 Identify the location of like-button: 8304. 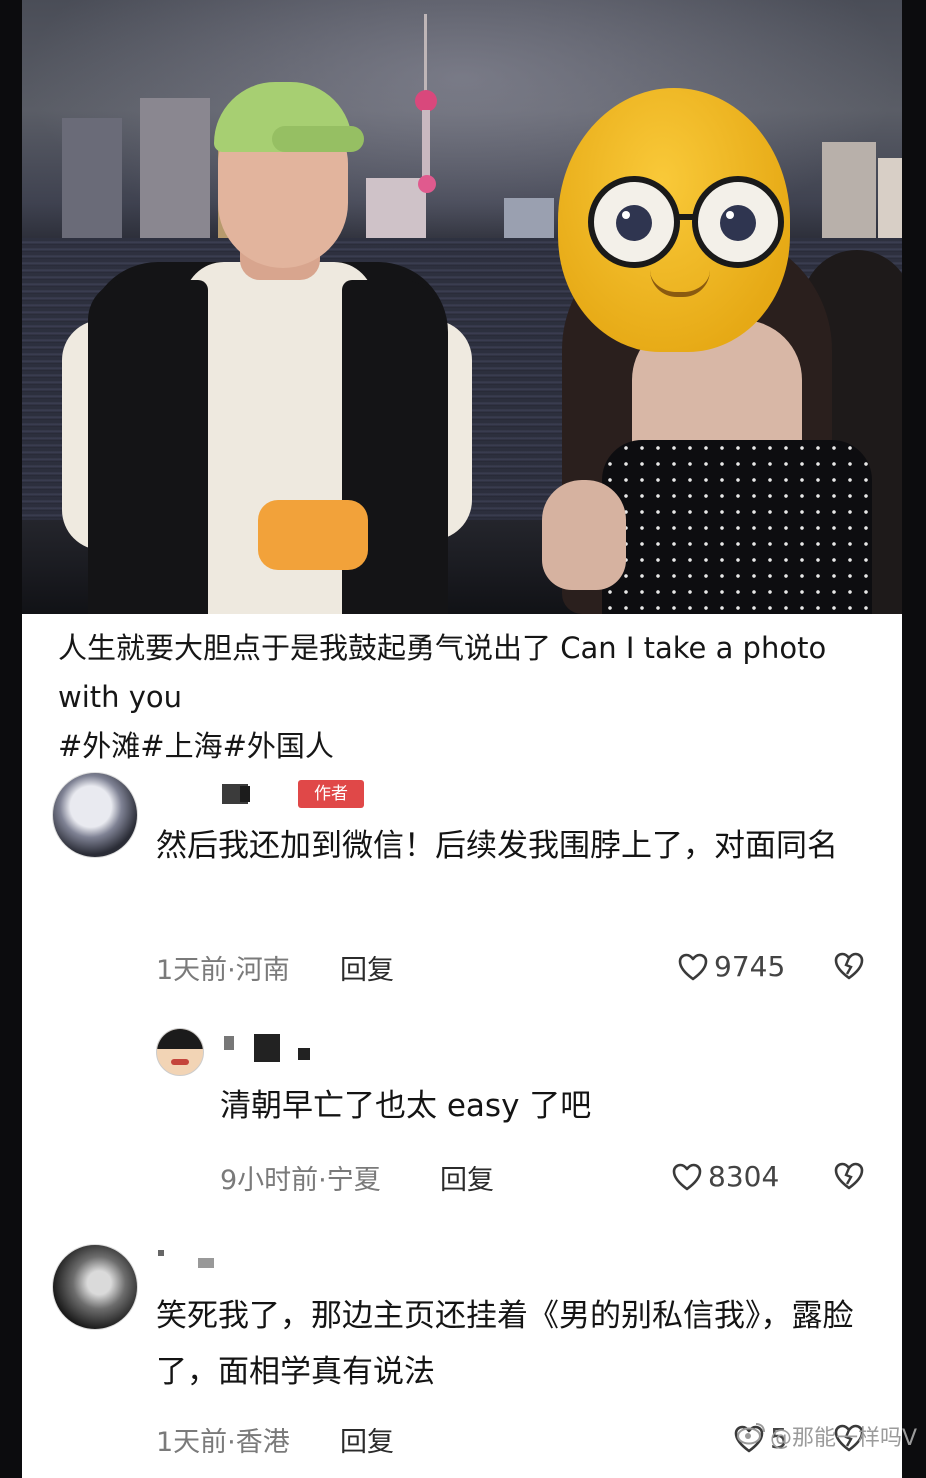
(725, 1176).